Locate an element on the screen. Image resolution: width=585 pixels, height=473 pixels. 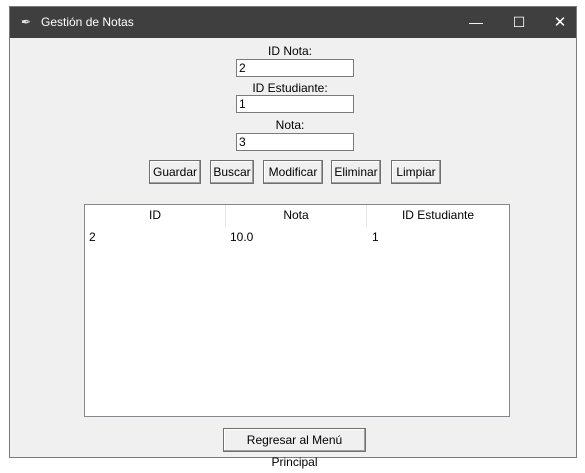
title-bar: ✒ Gestión de Notas — ☐ ✕ is located at coordinates (293, 22).